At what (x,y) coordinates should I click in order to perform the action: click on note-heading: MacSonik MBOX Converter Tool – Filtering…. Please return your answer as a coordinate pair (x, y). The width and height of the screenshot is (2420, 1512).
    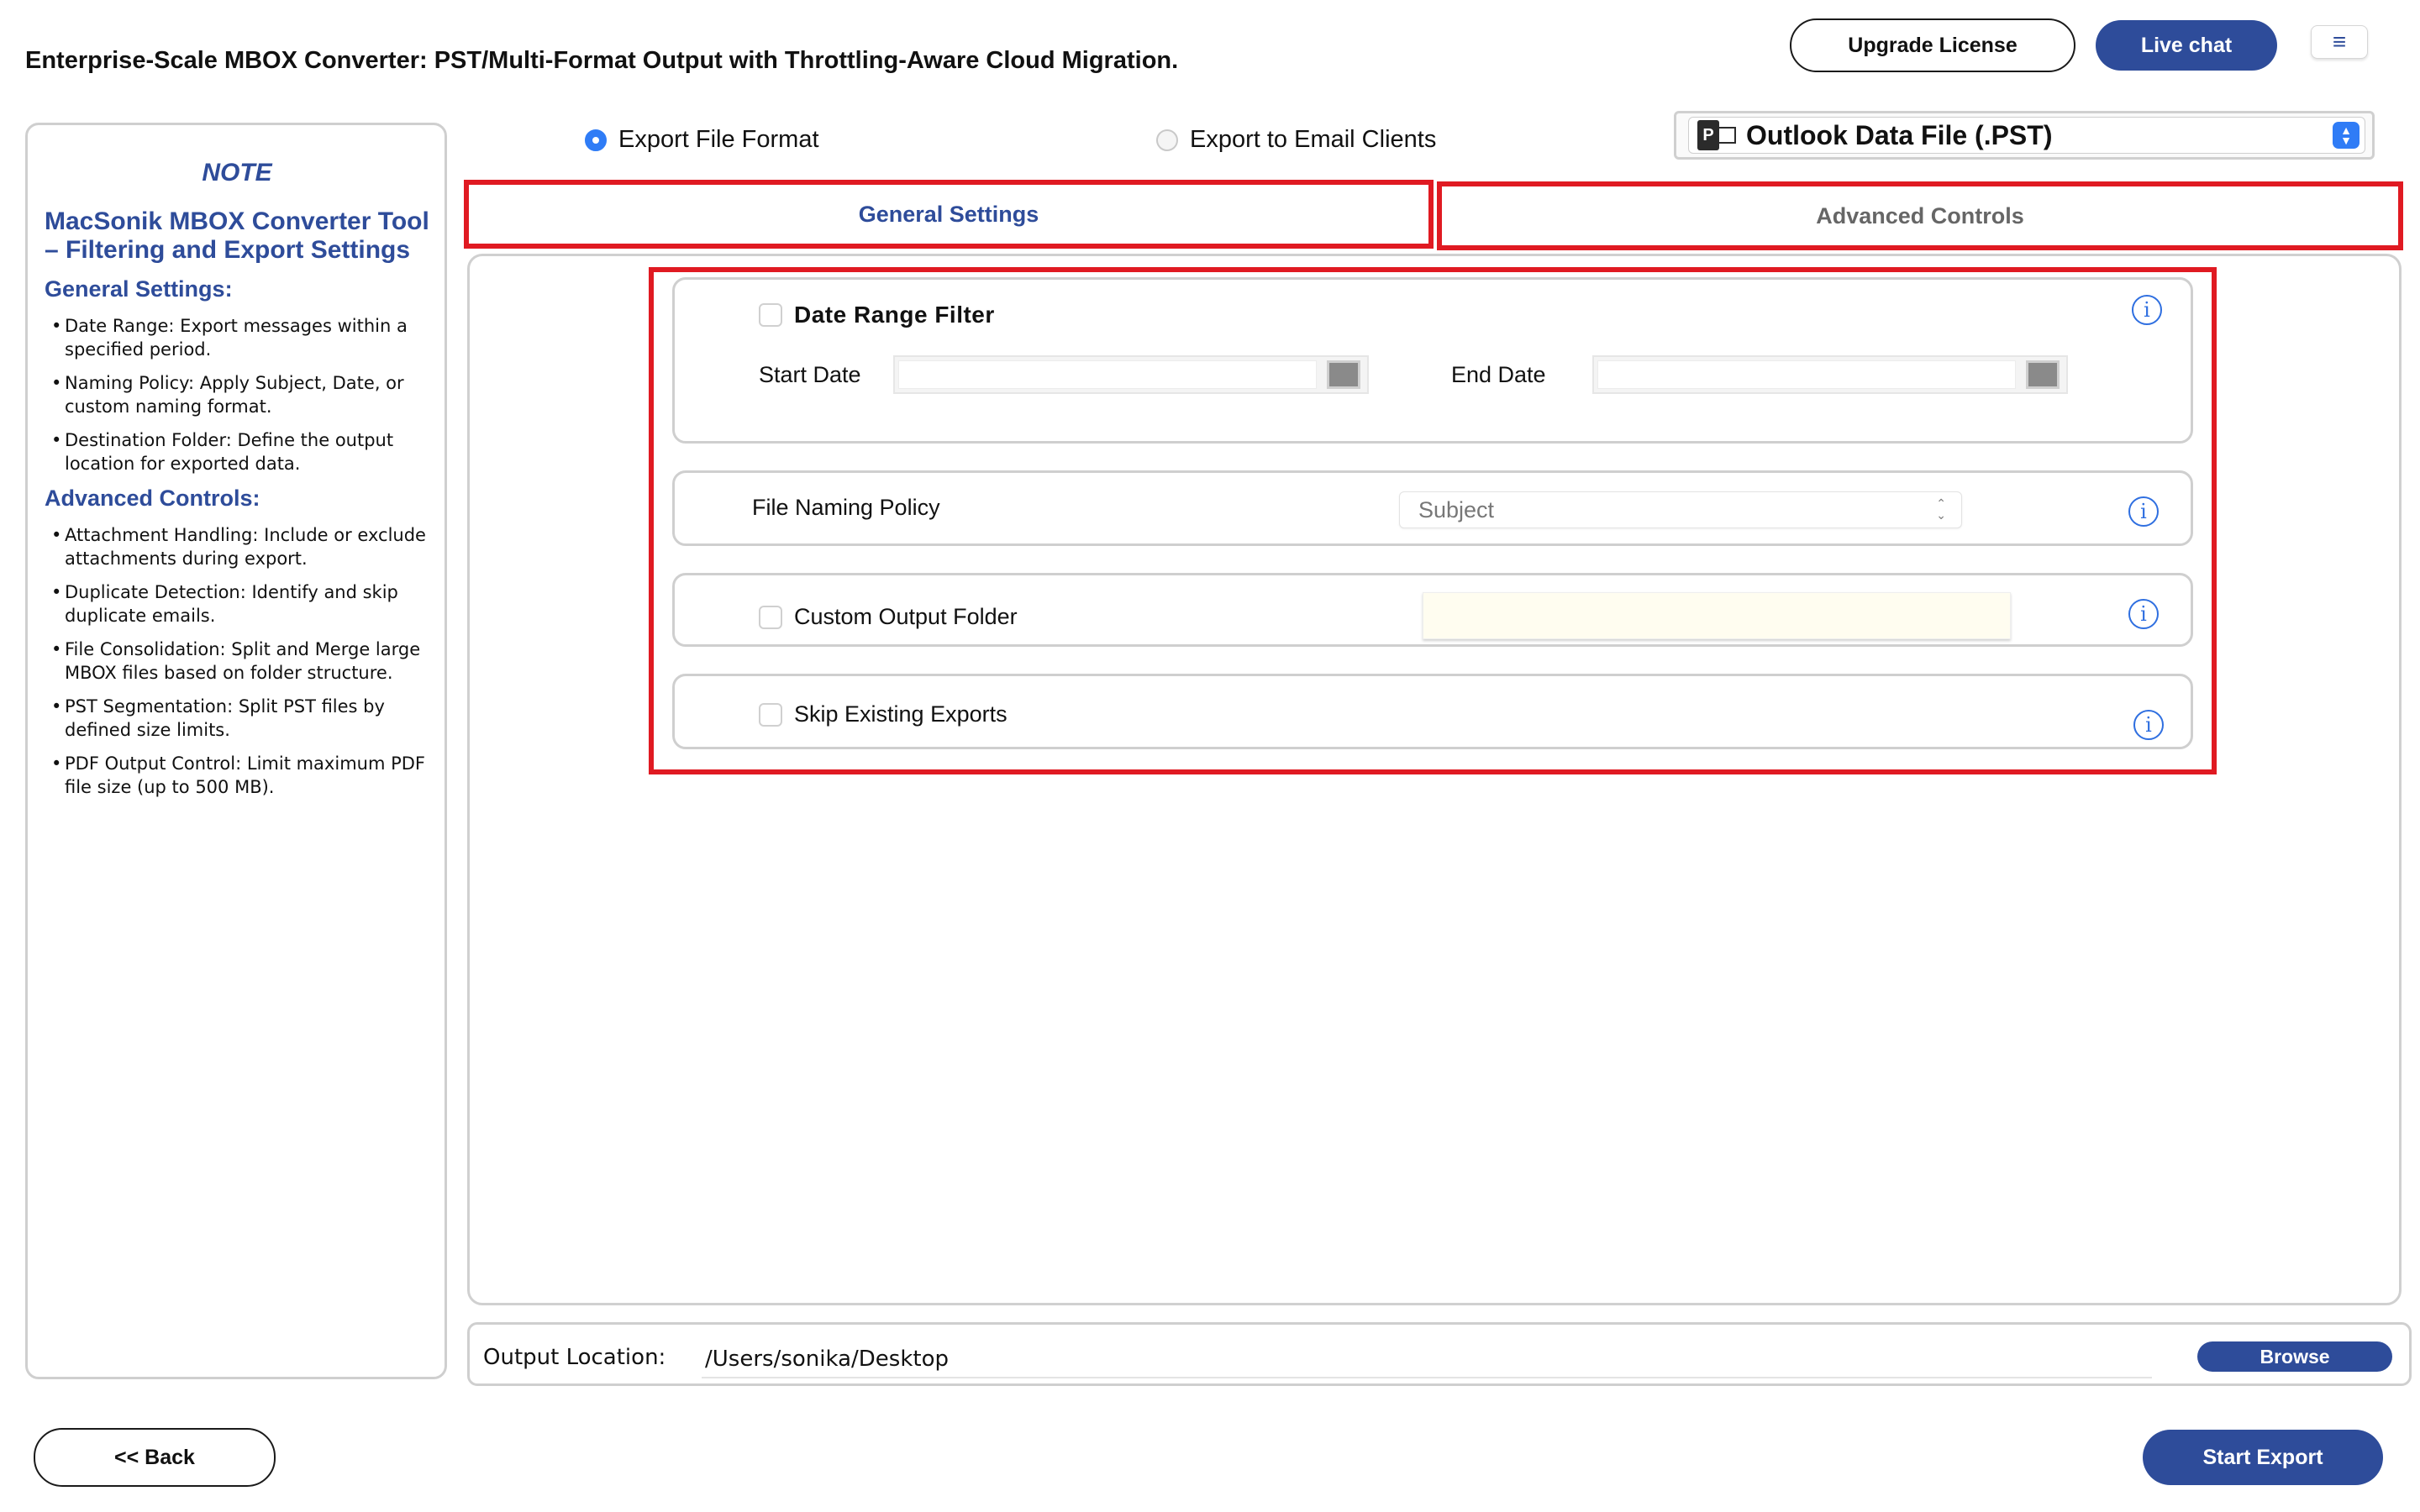
    Looking at the image, I should click on (237, 235).